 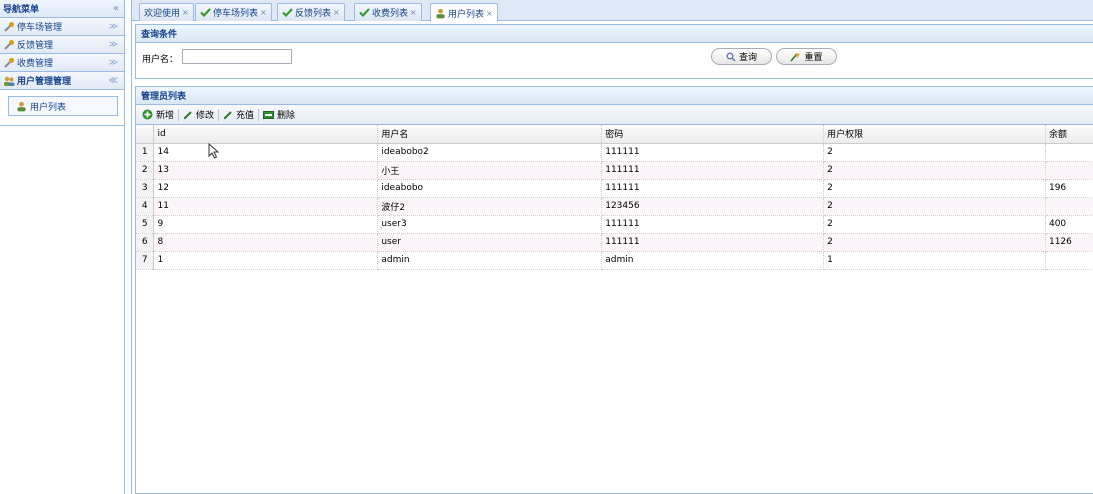 I want to click on recharge-button-label: 充值, so click(x=245, y=116).